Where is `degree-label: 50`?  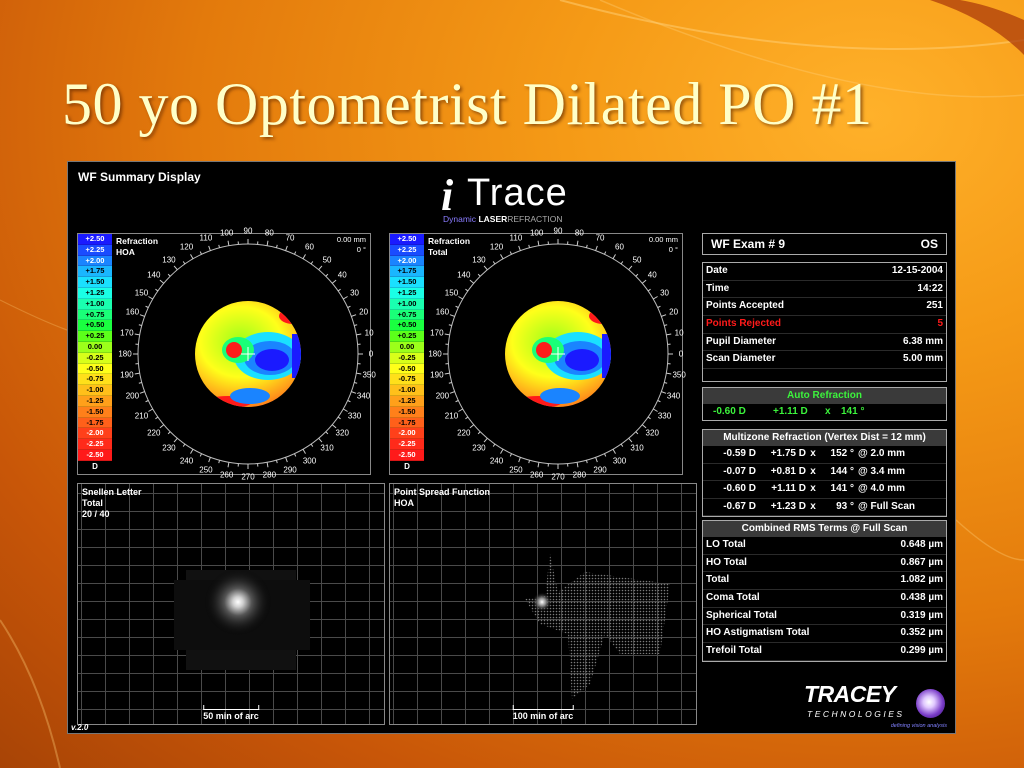 degree-label: 50 is located at coordinates (327, 260).